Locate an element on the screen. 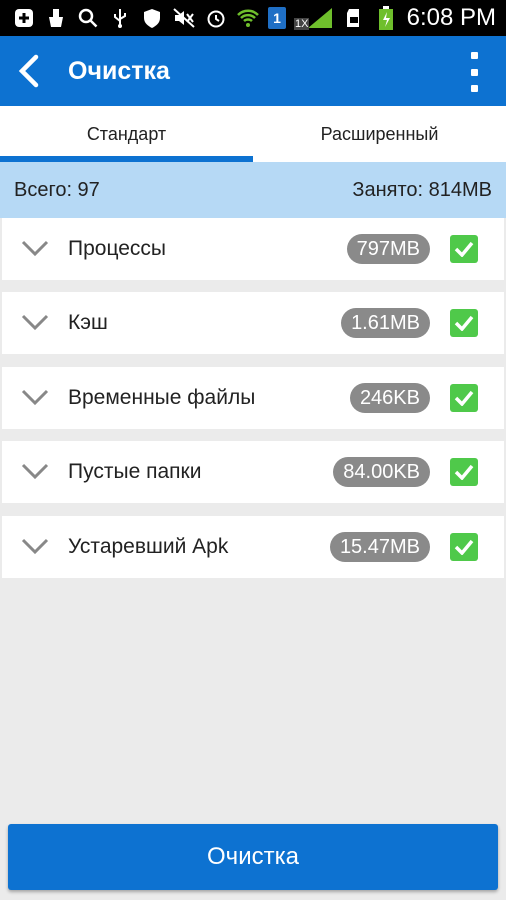  item-label: Устаревший Apk is located at coordinates (148, 546).